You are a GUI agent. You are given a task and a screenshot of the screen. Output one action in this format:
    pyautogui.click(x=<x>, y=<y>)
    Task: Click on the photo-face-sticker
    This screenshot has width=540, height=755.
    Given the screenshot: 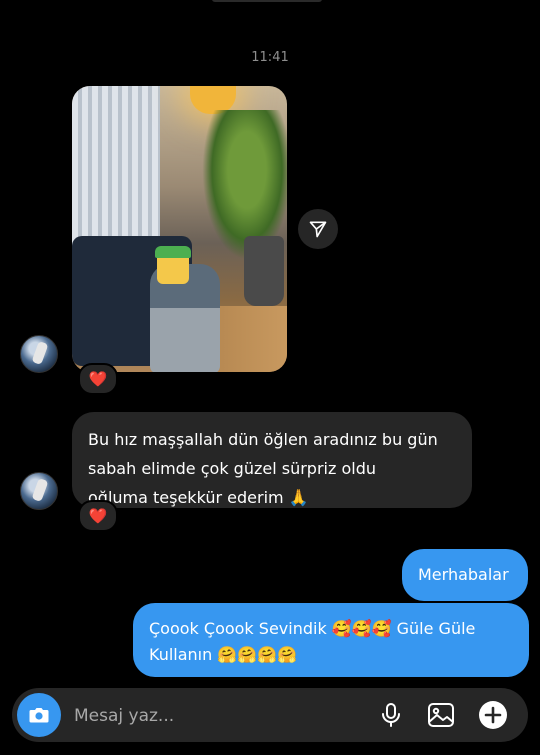 What is the action you would take?
    pyautogui.click(x=173, y=265)
    